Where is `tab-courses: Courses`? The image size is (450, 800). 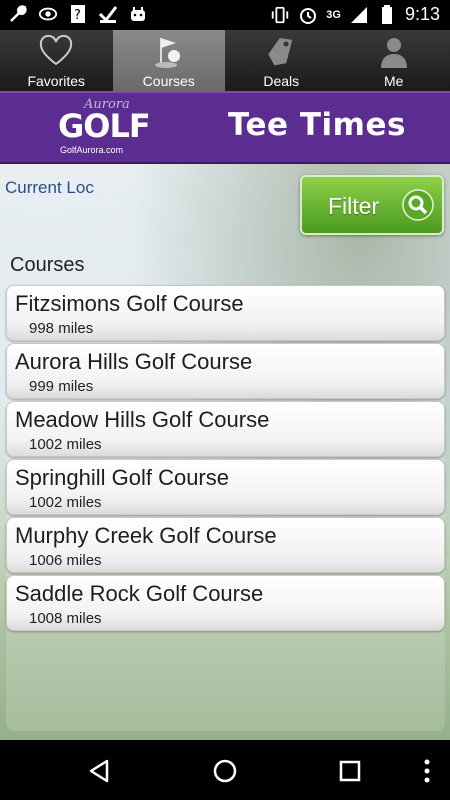
tab-courses: Courses is located at coordinates (168, 60).